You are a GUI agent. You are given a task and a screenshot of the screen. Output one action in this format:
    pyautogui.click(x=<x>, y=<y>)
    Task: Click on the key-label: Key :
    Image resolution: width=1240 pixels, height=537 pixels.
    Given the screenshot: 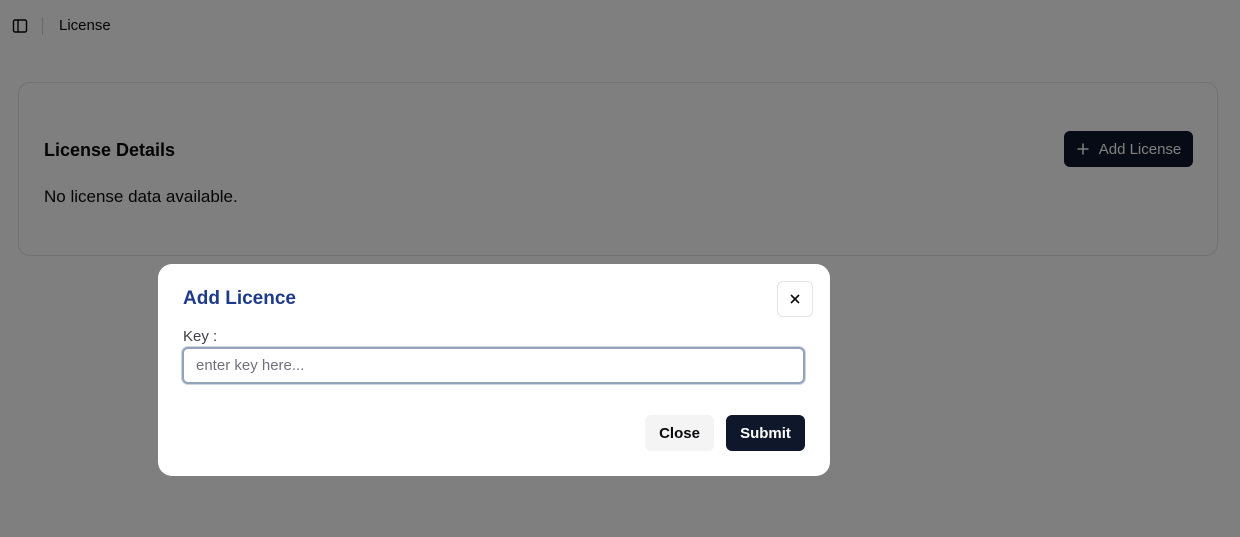 What is the action you would take?
    pyautogui.click(x=200, y=336)
    